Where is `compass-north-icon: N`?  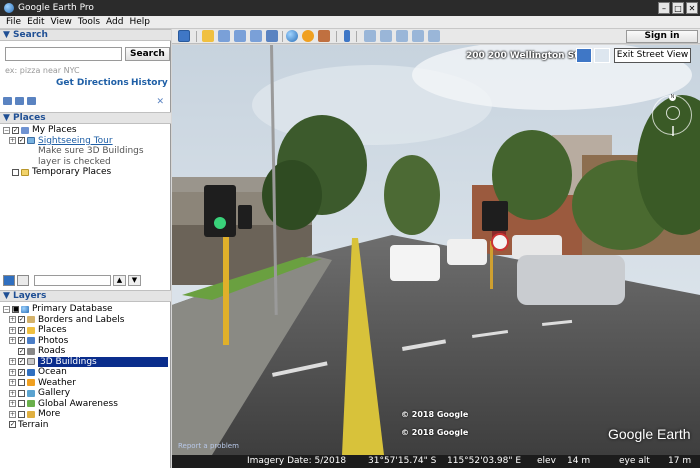
compass-north-icon: N is located at coordinates (672, 97).